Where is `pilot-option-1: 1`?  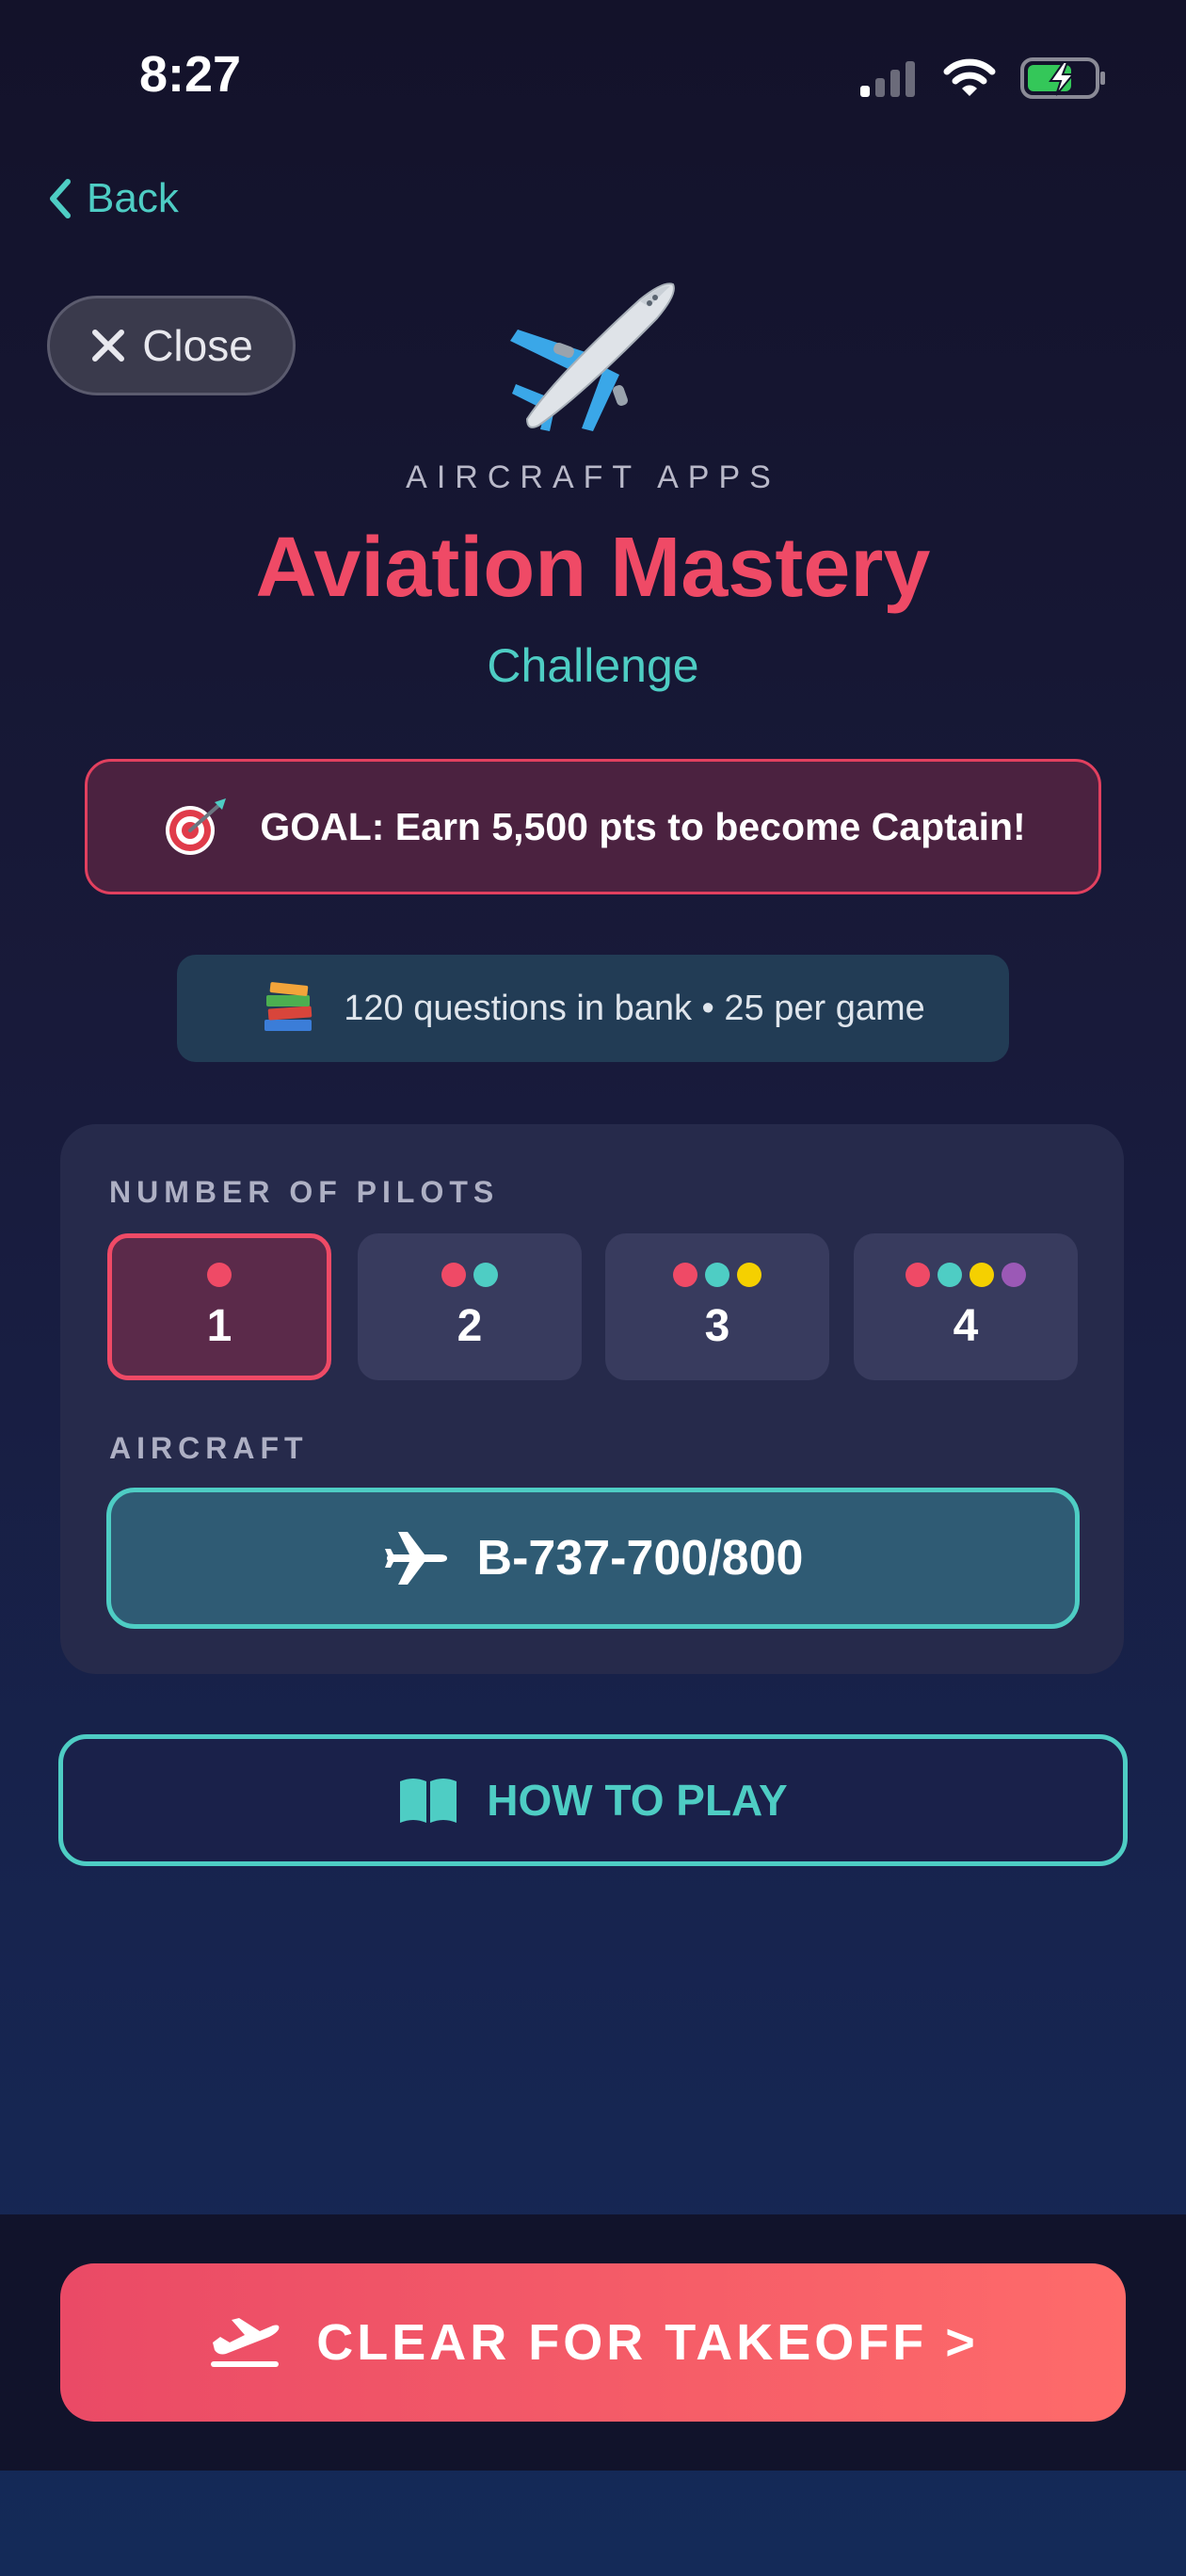
pilot-option-1: 1 is located at coordinates (219, 1306).